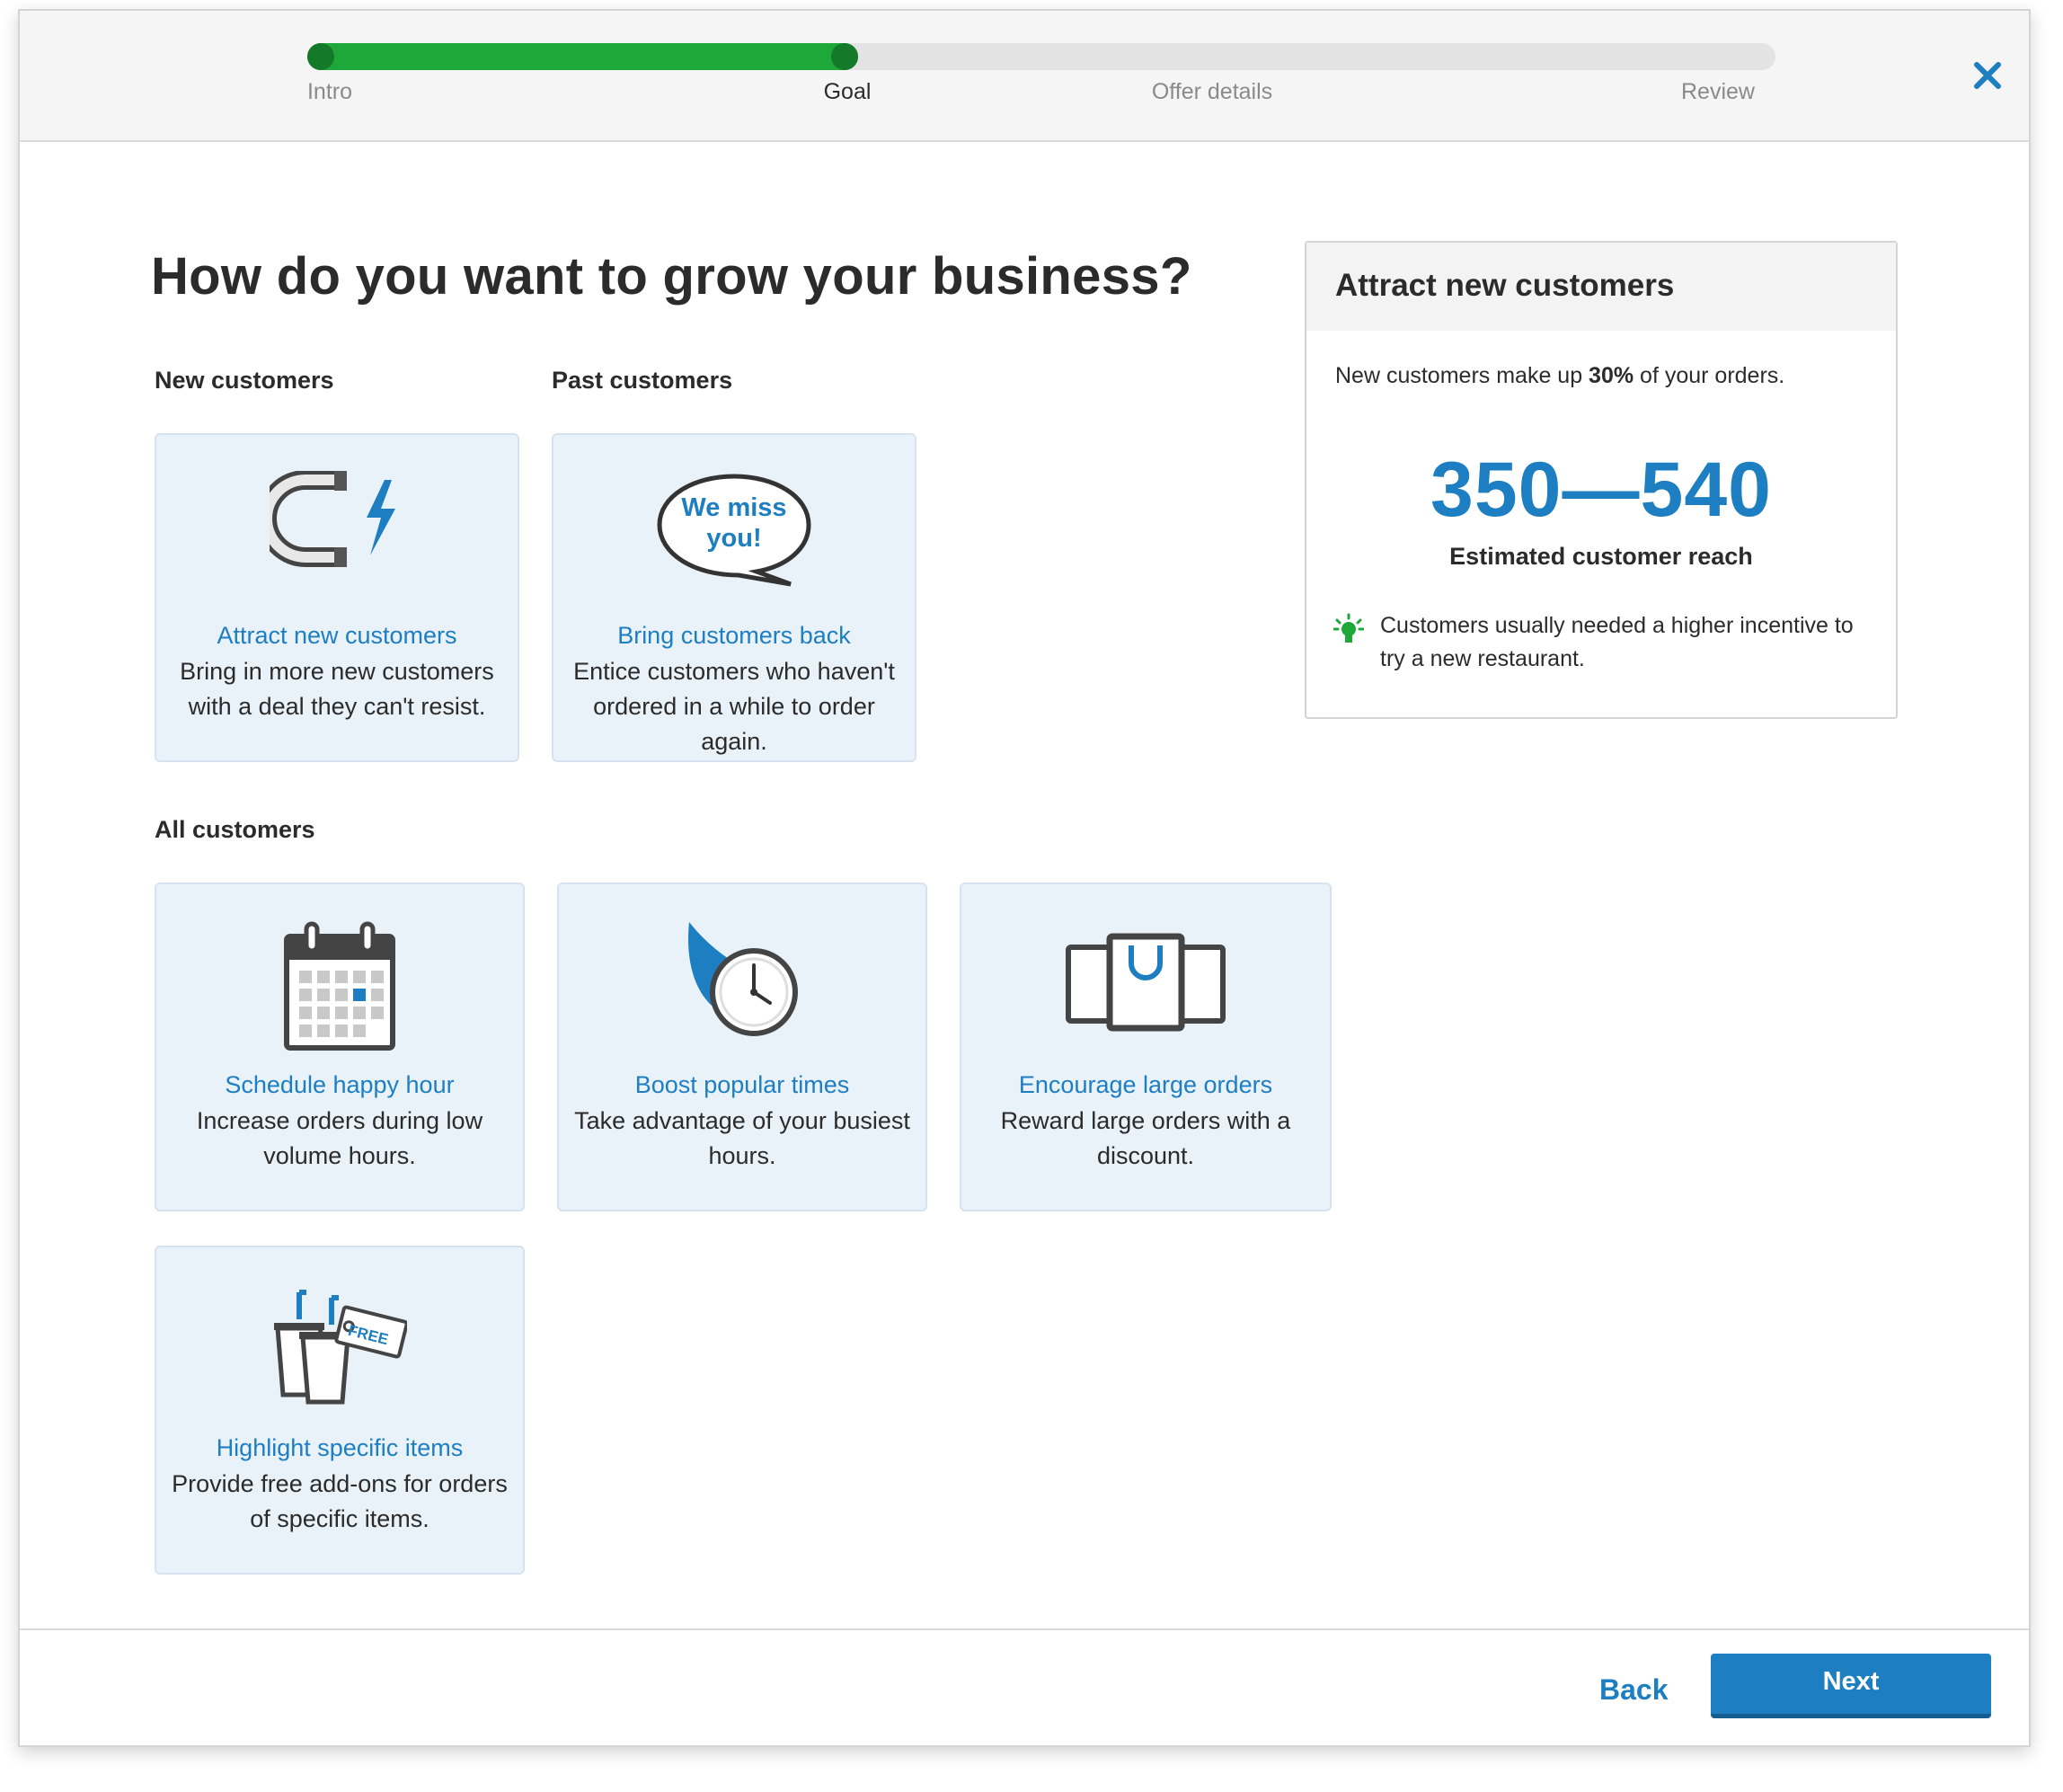 This screenshot has width=2063, height=1792. I want to click on close-icon, so click(1987, 75).